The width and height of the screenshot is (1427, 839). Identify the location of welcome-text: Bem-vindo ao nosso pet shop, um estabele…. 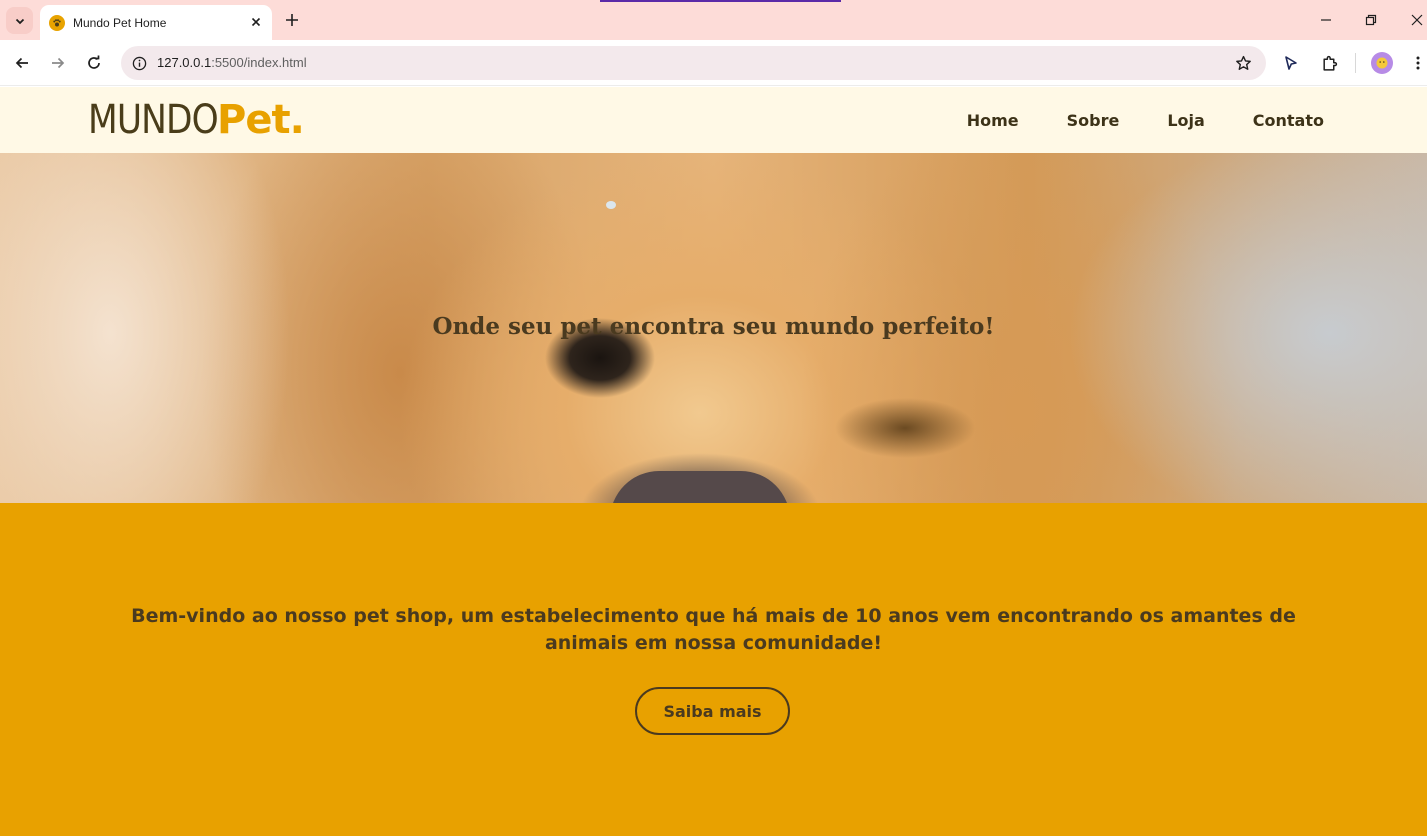
(713, 629).